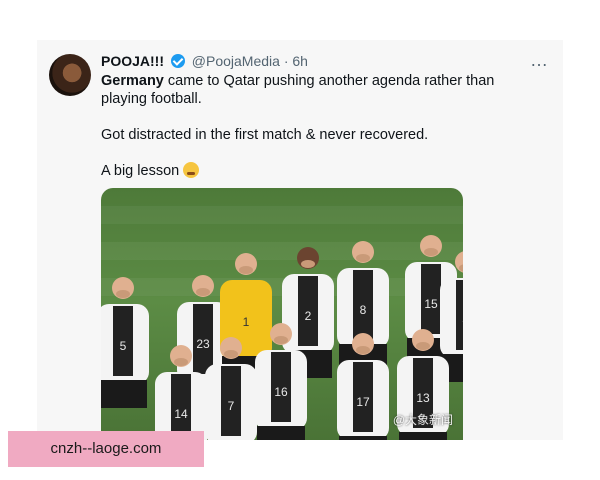 The height and width of the screenshot is (480, 600). Describe the element at coordinates (236, 61) in the screenshot. I see `handle: @PoojaMedia` at that location.